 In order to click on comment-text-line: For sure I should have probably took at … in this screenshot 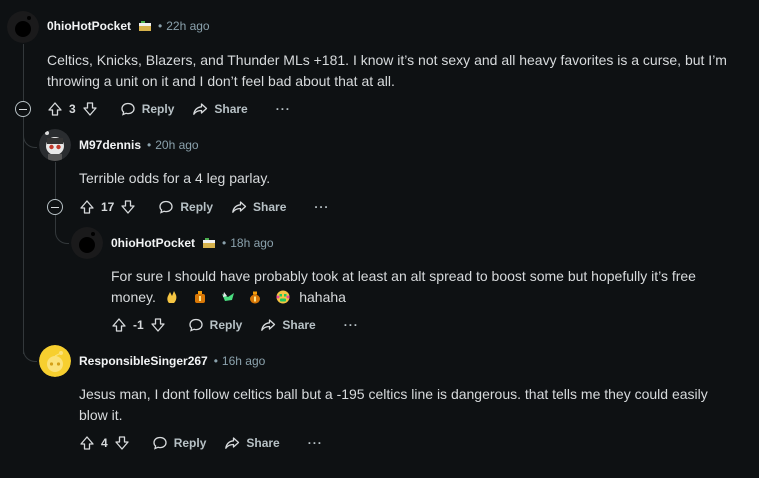, I will do `click(403, 276)`.